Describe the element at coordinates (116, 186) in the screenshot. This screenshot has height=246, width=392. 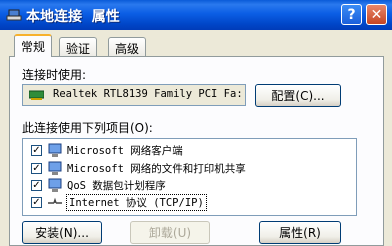
I see `item-label: QoS 数据包计划程序` at that location.